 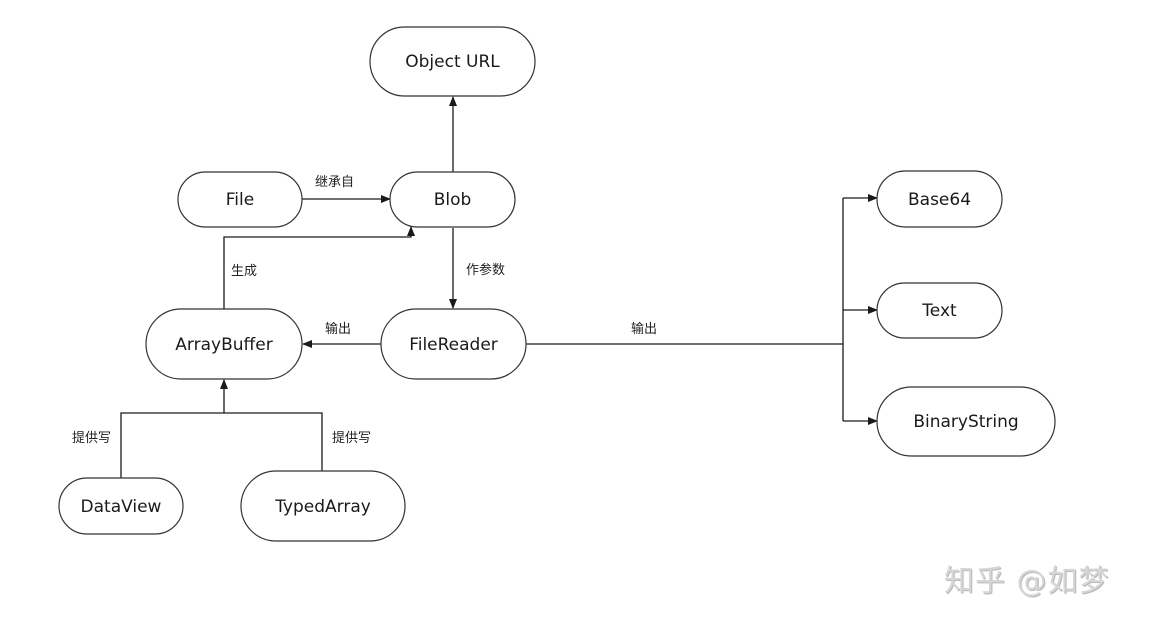 I want to click on watermark: 知乎 @如梦, so click(x=1027, y=581).